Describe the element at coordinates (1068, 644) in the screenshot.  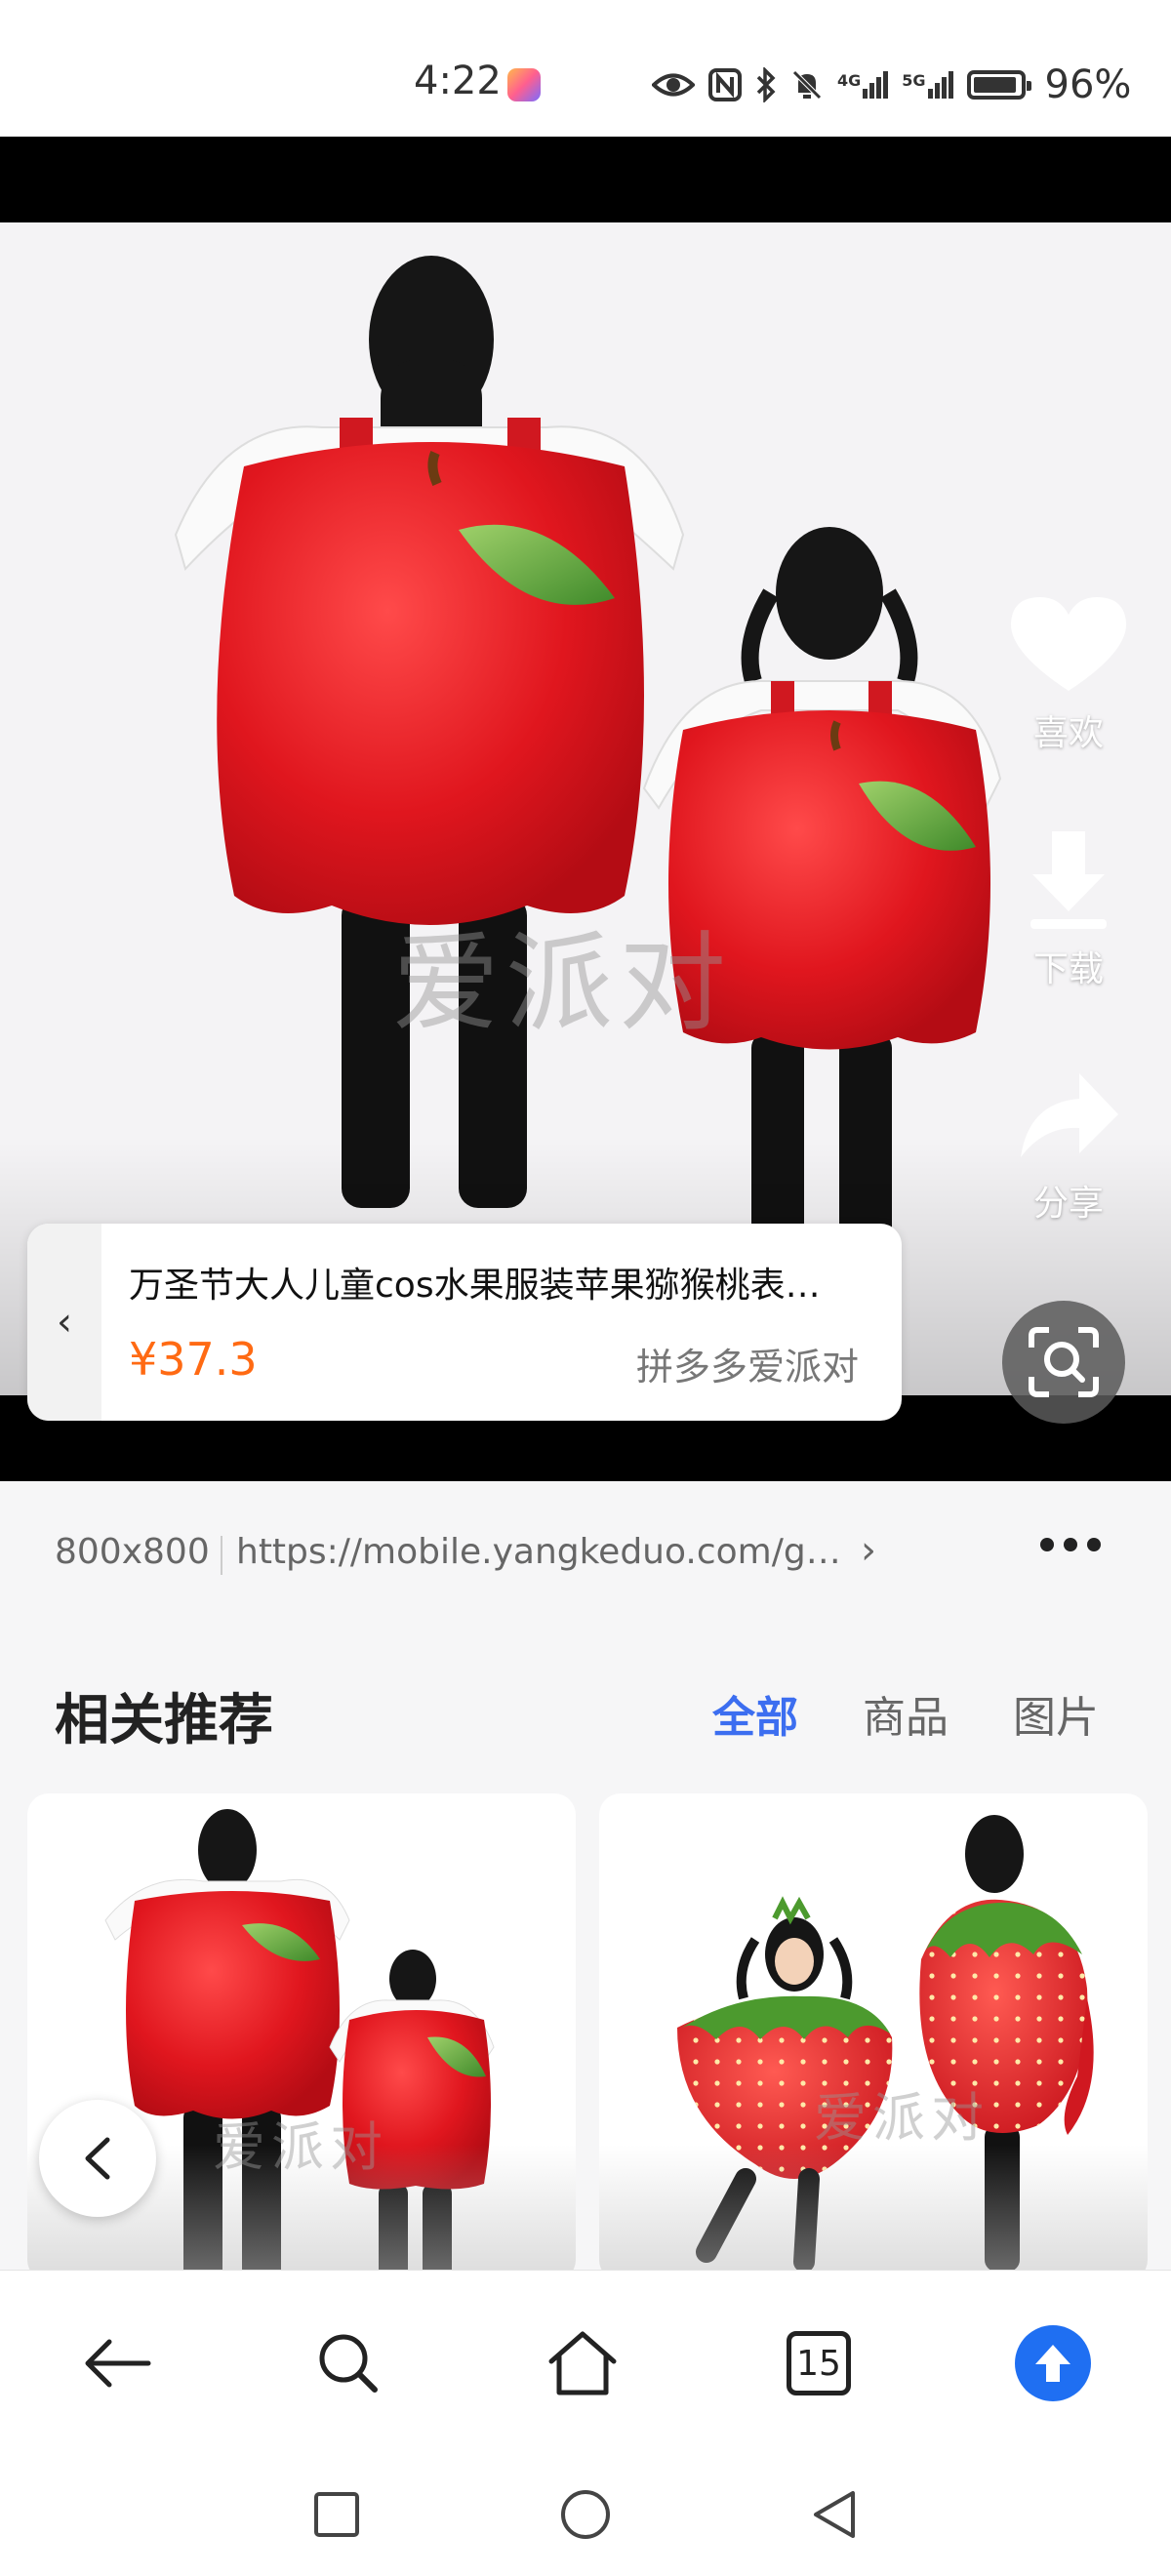
I see `heart-icon` at that location.